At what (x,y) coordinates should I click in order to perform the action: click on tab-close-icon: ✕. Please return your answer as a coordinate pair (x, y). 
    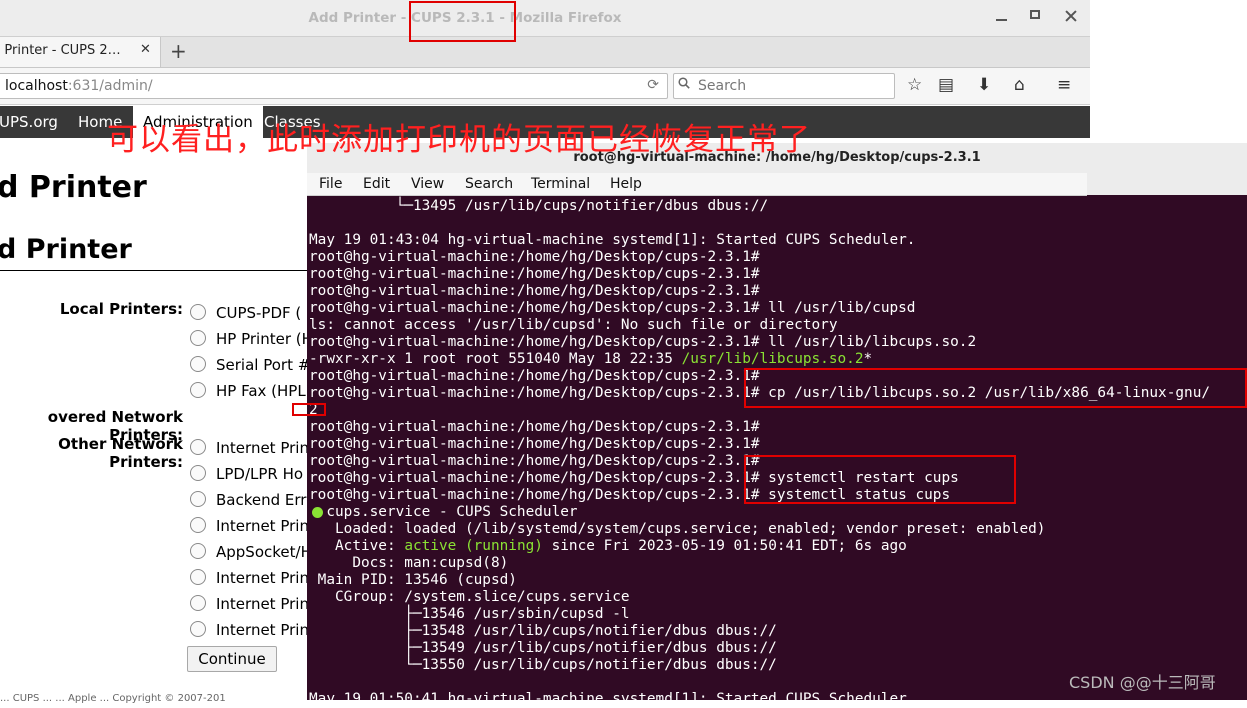
    Looking at the image, I should click on (145, 49).